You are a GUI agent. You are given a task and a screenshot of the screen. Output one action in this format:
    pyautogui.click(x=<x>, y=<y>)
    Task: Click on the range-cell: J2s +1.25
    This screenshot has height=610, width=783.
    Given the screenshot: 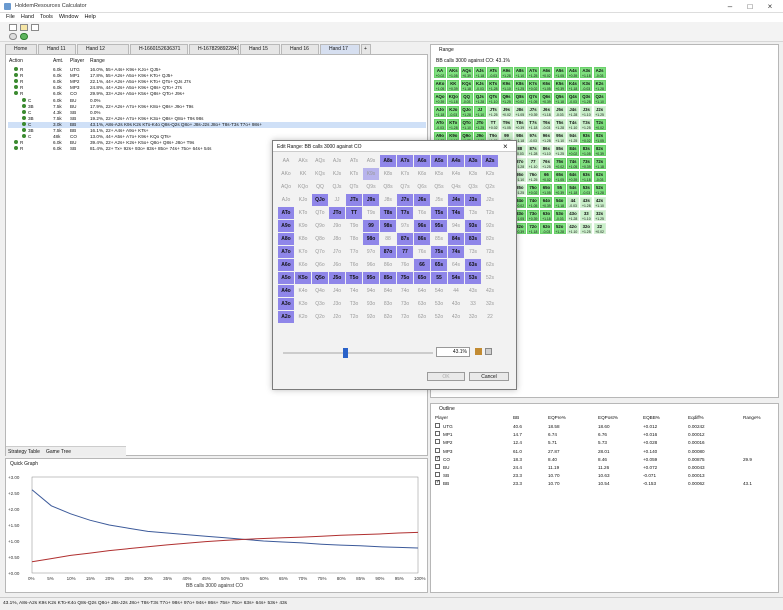 What is the action you would take?
    pyautogui.click(x=599, y=111)
    